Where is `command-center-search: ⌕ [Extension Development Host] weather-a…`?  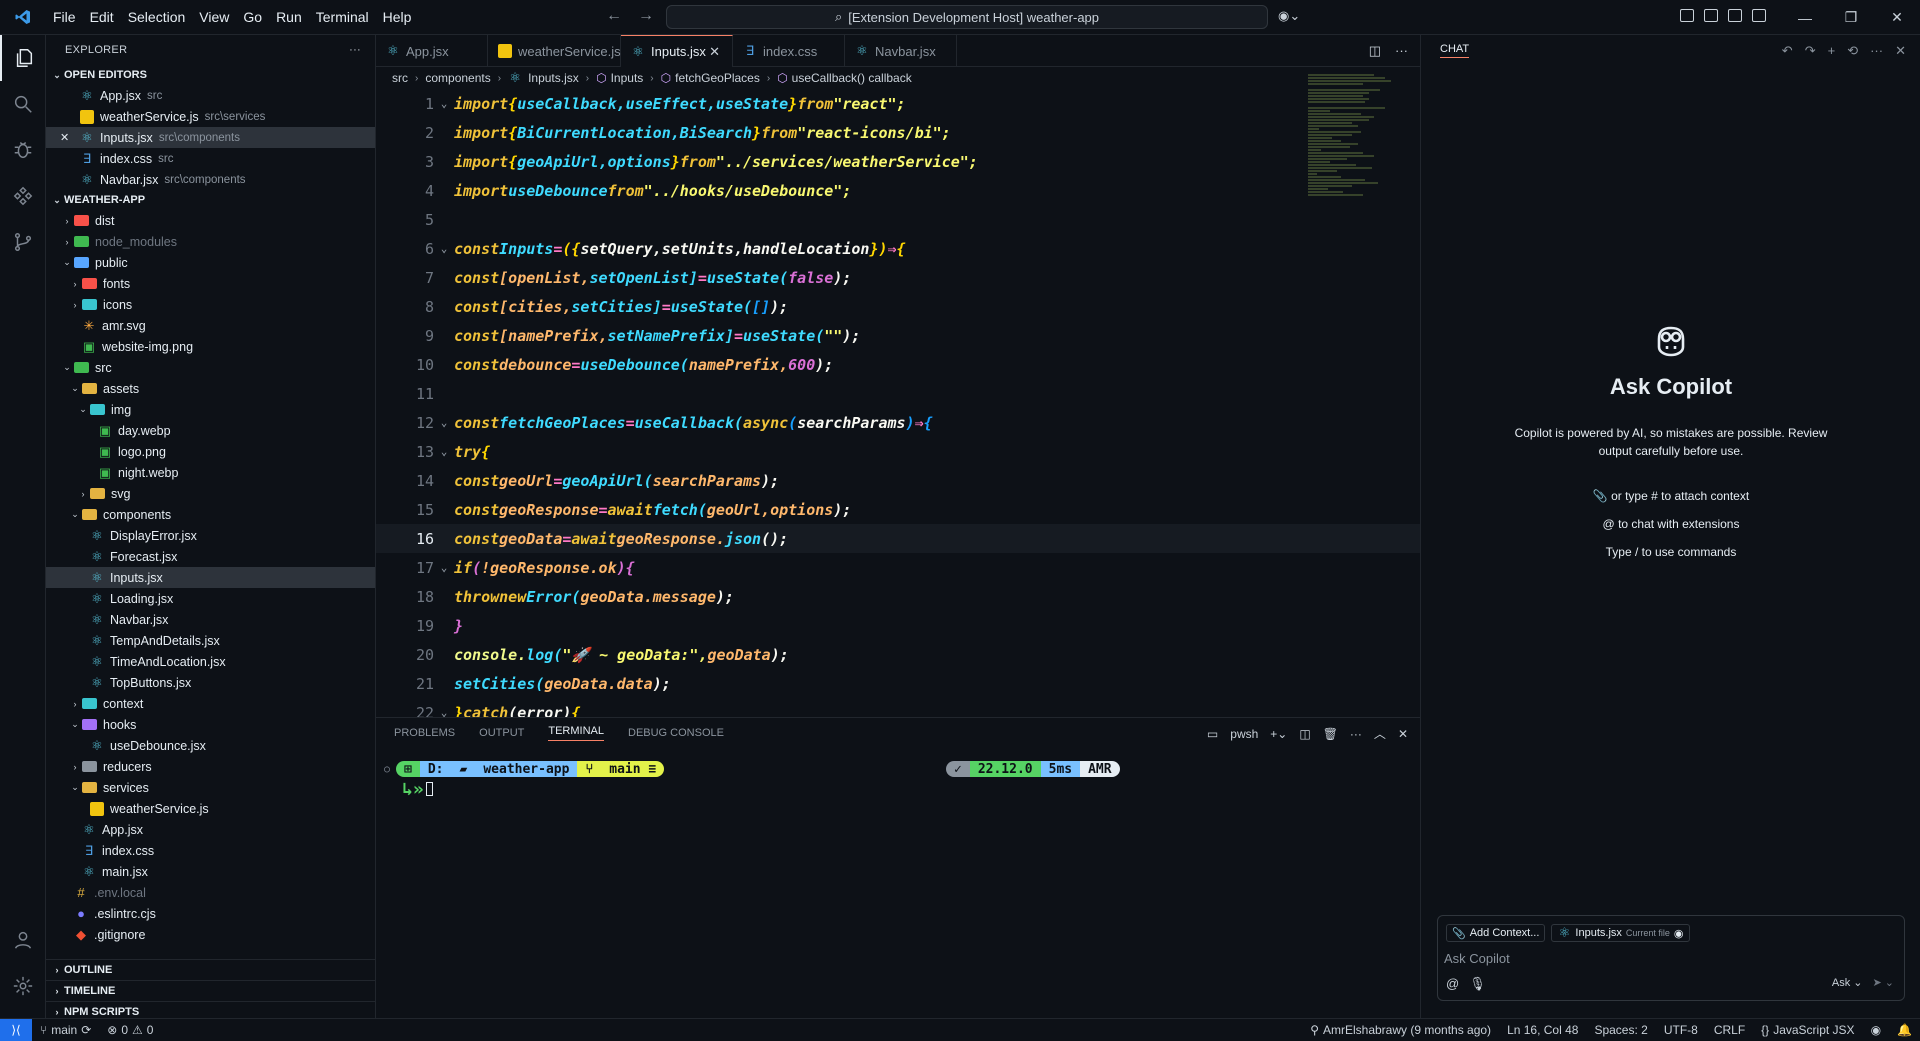 command-center-search: ⌕ [Extension Development Host] weather-a… is located at coordinates (967, 17).